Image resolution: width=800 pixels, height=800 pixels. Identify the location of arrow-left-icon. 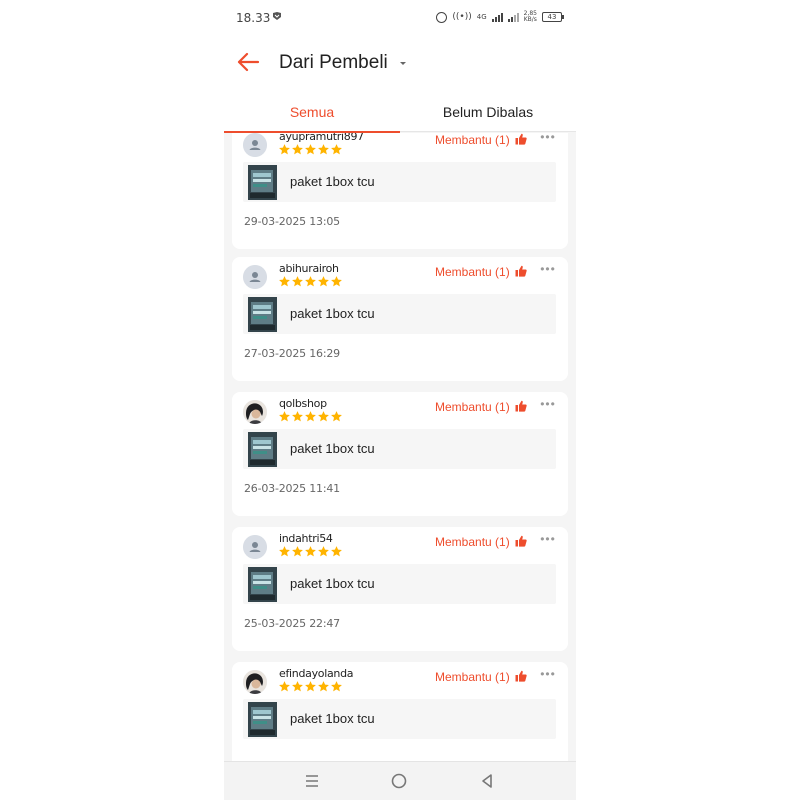
(248, 62).